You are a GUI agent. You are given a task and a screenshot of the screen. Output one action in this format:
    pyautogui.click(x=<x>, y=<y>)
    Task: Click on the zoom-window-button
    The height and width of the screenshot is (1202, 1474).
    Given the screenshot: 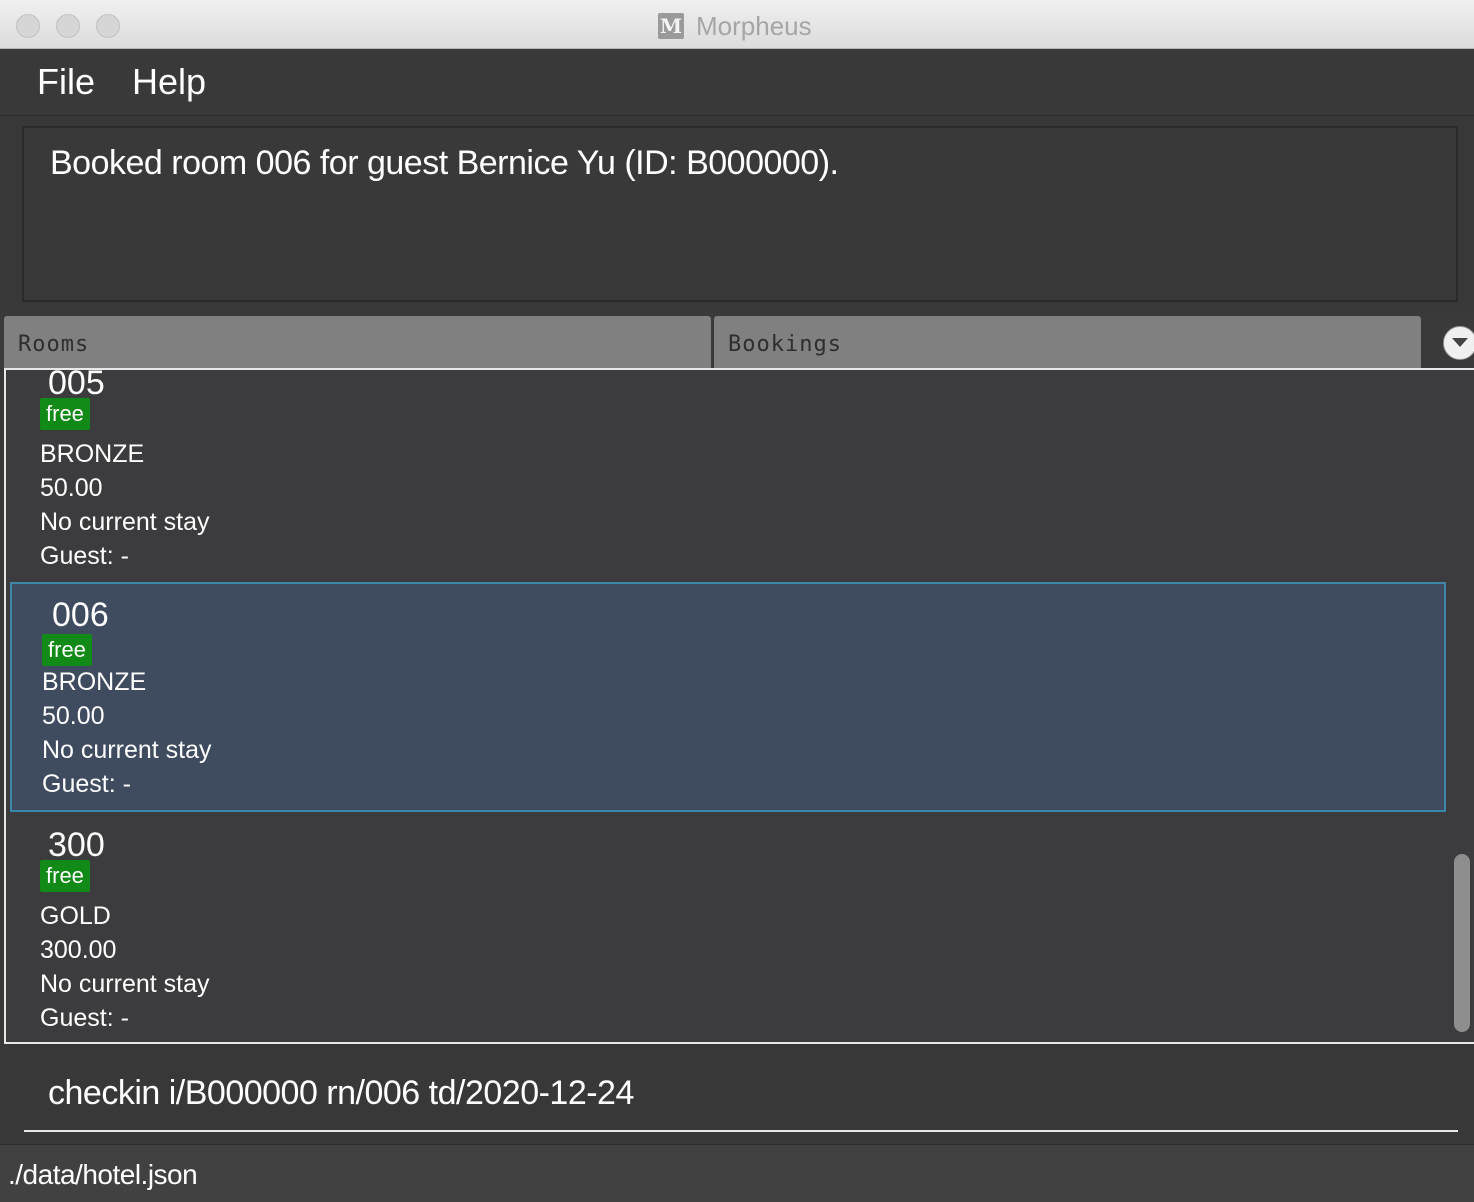 What is the action you would take?
    pyautogui.click(x=108, y=26)
    